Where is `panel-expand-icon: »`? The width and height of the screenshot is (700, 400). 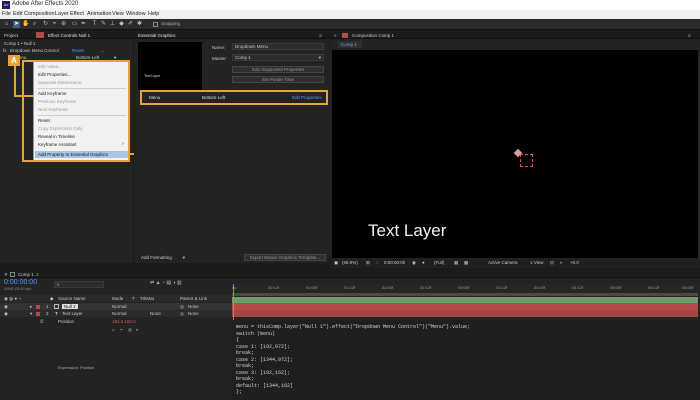
panel-expand-icon: » is located at coordinates (335, 35).